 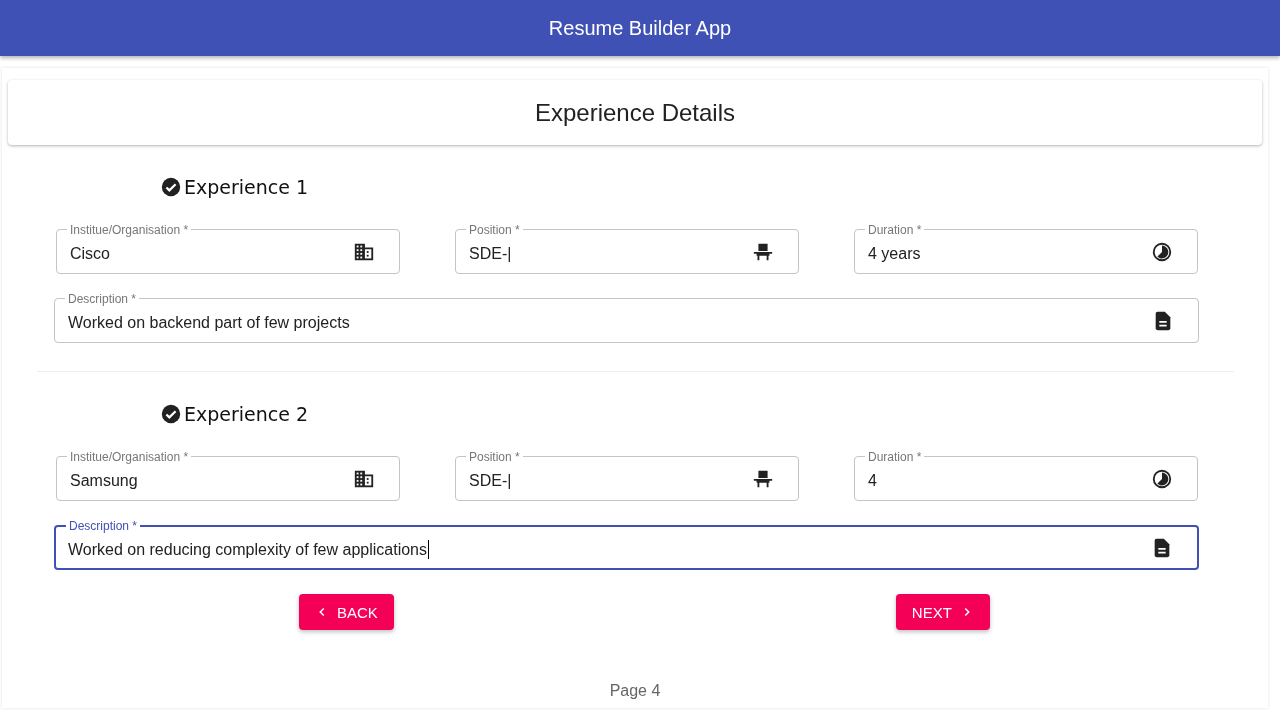 What do you see at coordinates (346, 612) in the screenshot?
I see `nav-button: BACK` at bounding box center [346, 612].